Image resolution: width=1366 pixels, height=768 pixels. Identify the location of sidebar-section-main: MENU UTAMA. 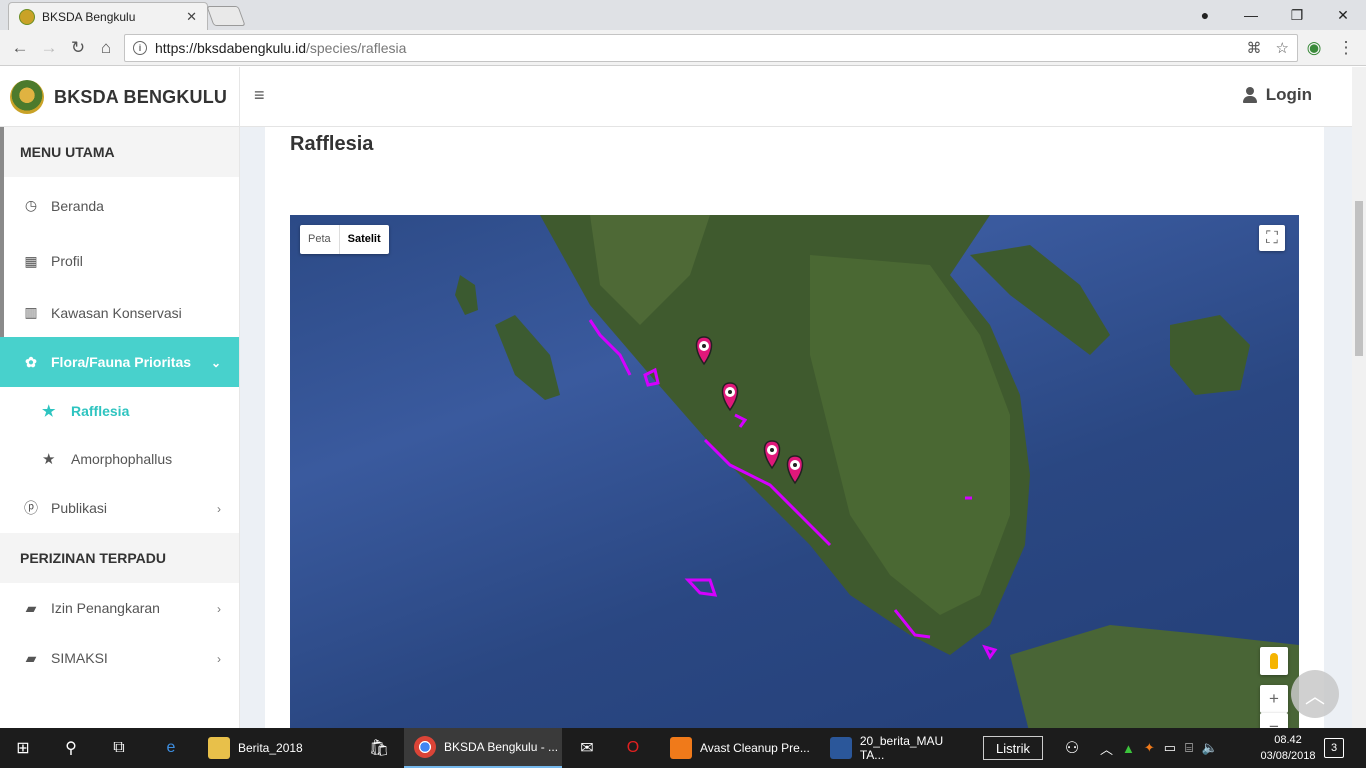
(119, 152).